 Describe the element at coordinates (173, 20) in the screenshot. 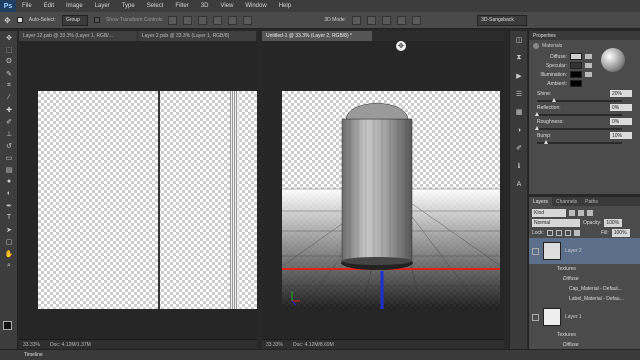

I see `align-top-icon` at that location.